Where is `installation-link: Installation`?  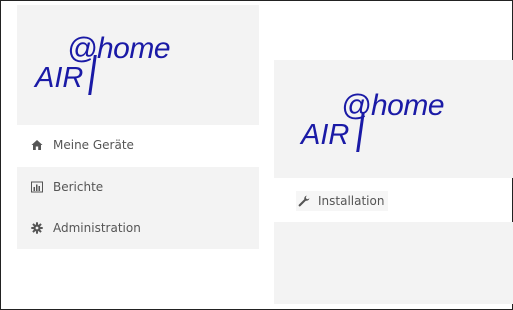 installation-link: Installation is located at coordinates (342, 201).